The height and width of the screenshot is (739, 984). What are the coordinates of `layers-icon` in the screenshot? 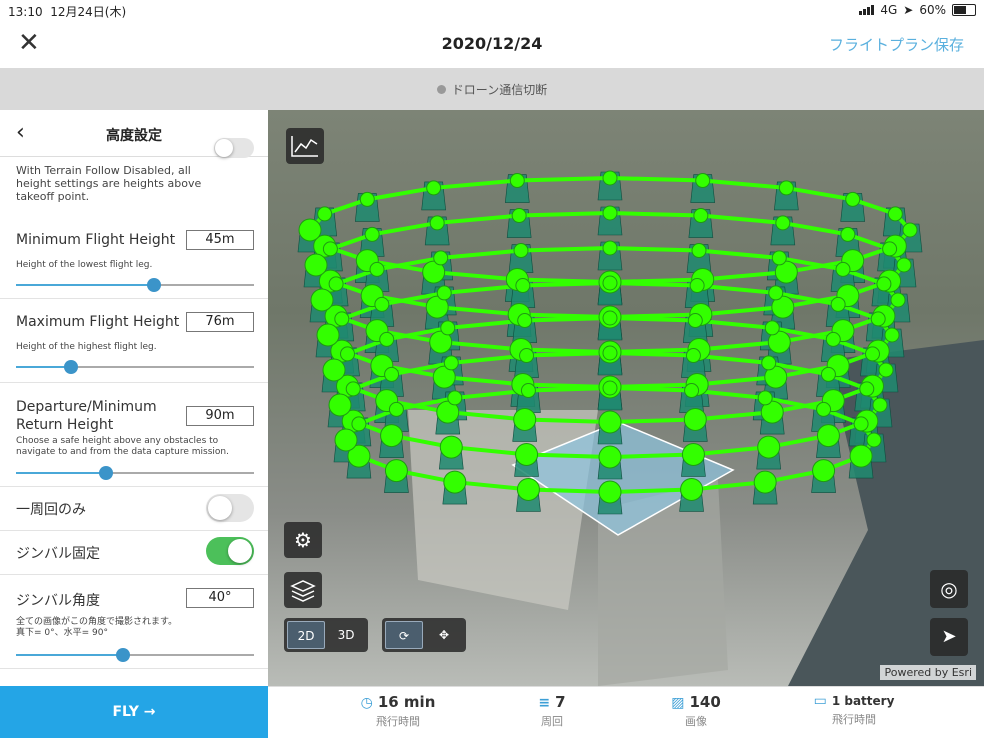 It's located at (303, 590).